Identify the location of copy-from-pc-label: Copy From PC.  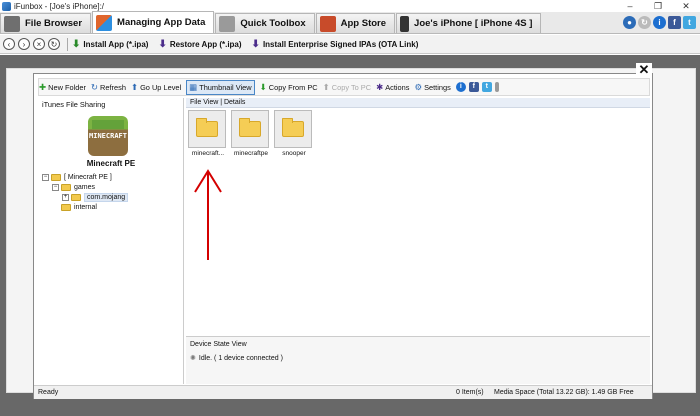
(293, 87).